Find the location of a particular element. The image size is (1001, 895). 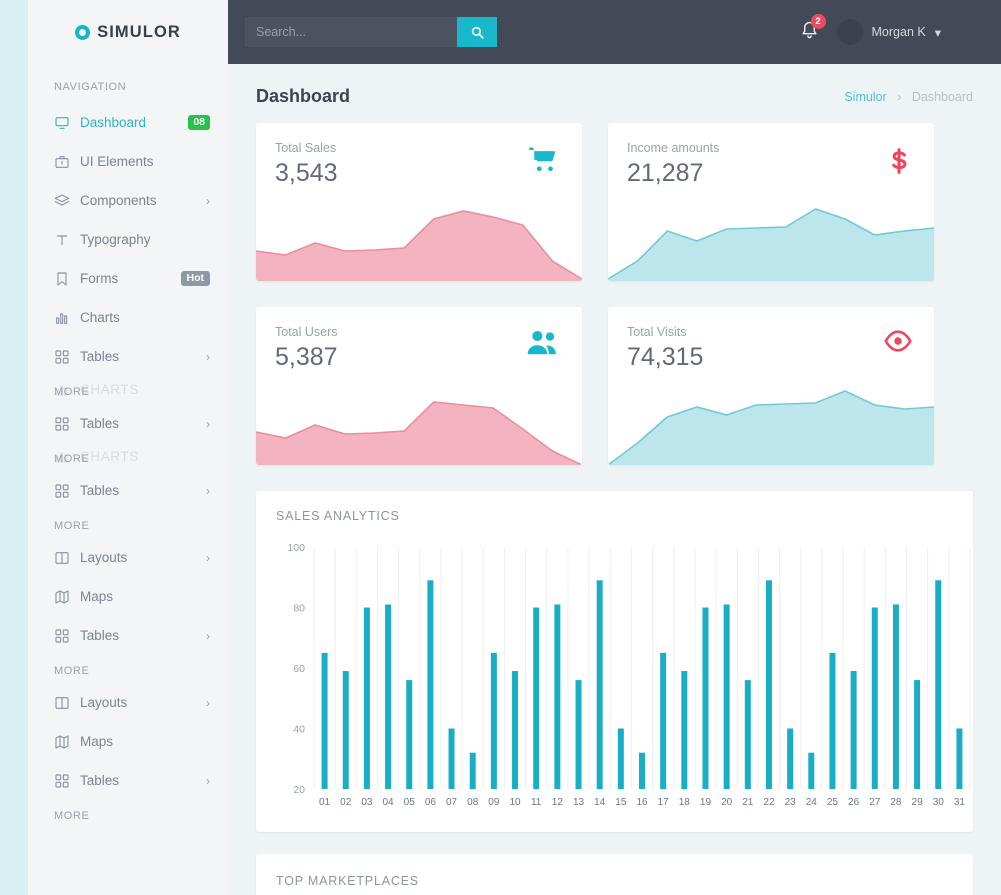

user-menu: Morgan K ▾ is located at coordinates (888, 32).